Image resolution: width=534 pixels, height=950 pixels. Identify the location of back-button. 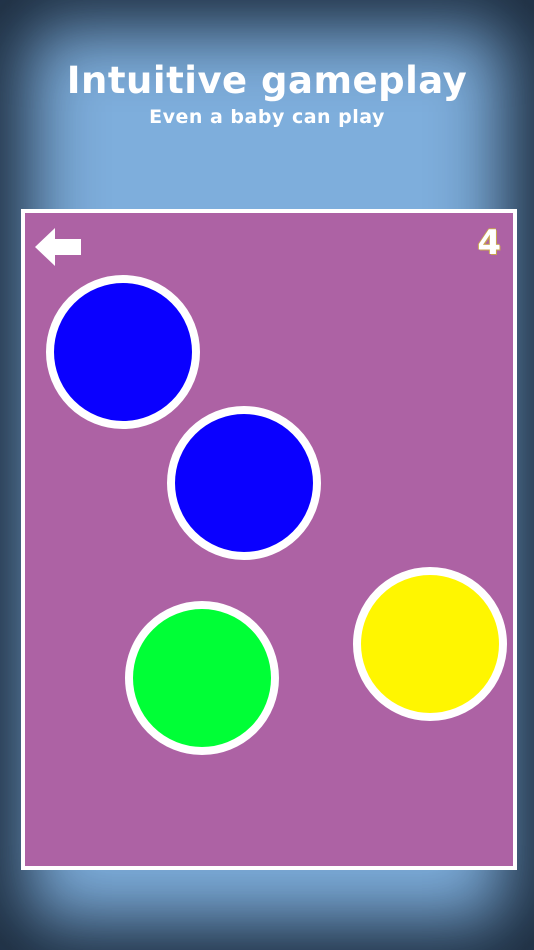
(59, 247).